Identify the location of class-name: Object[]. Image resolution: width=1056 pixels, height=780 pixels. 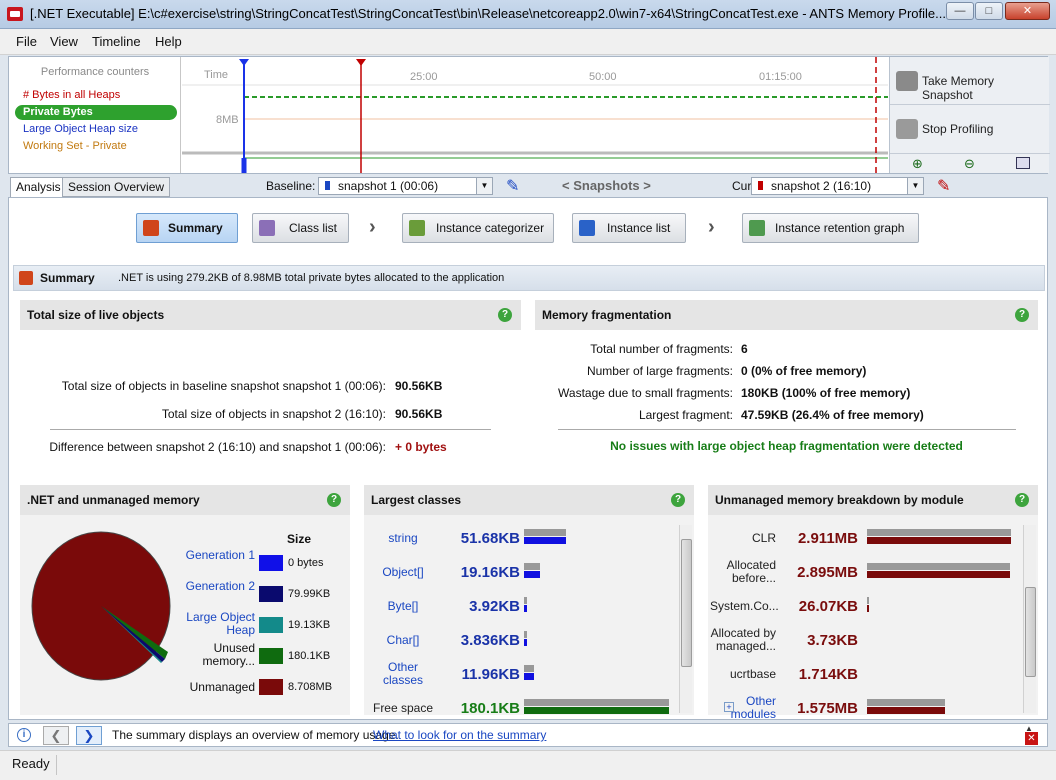
(403, 572).